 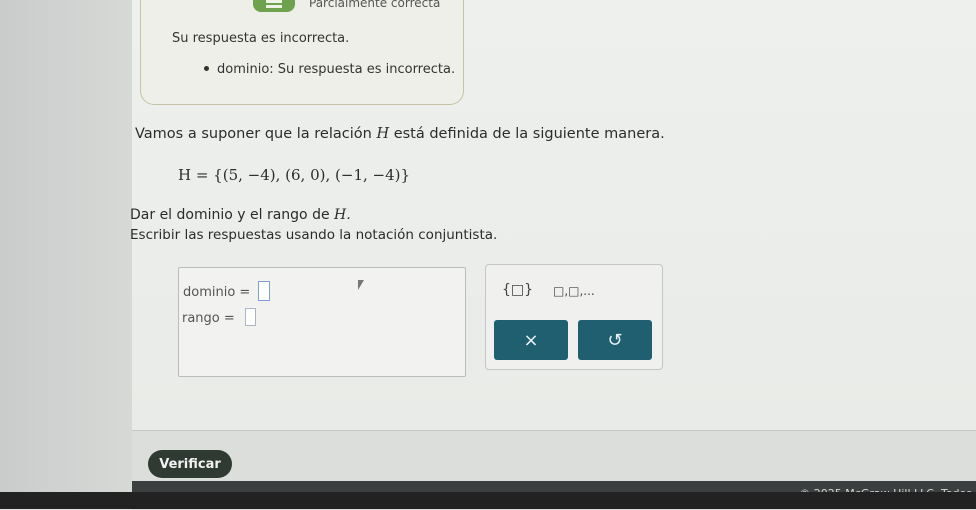 What do you see at coordinates (375, 5) in the screenshot?
I see `status-label: Parcialmente correcta` at bounding box center [375, 5].